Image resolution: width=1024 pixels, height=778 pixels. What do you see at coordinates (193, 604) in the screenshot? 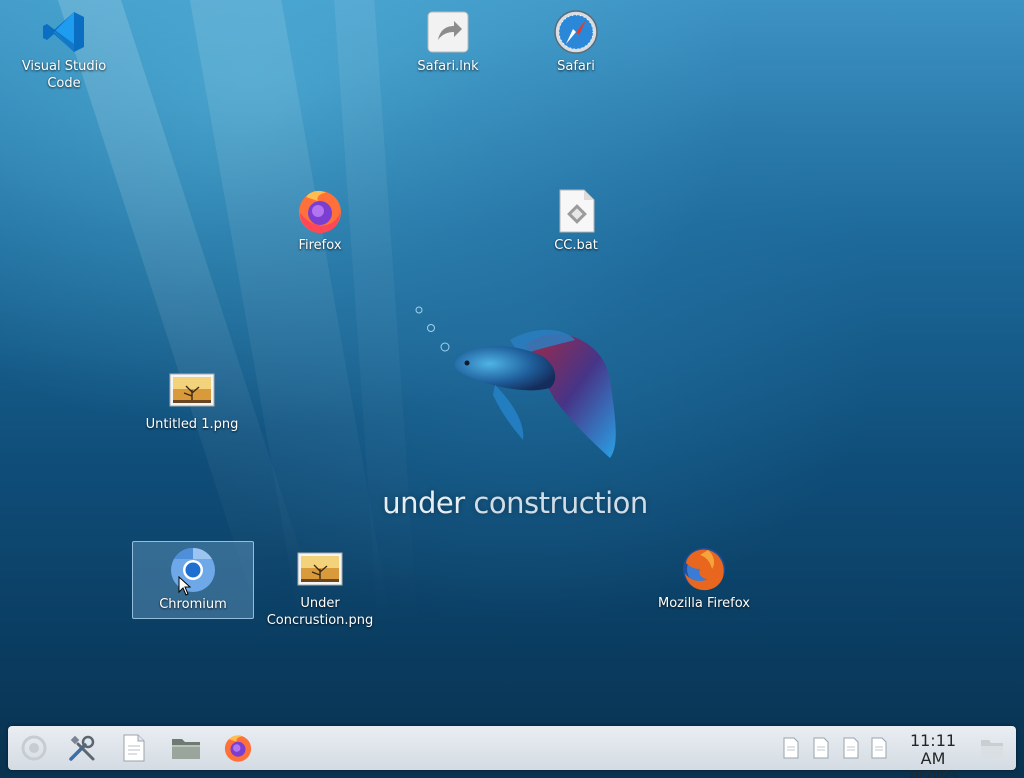
I see `desktop-icon-label: Chromium` at bounding box center [193, 604].